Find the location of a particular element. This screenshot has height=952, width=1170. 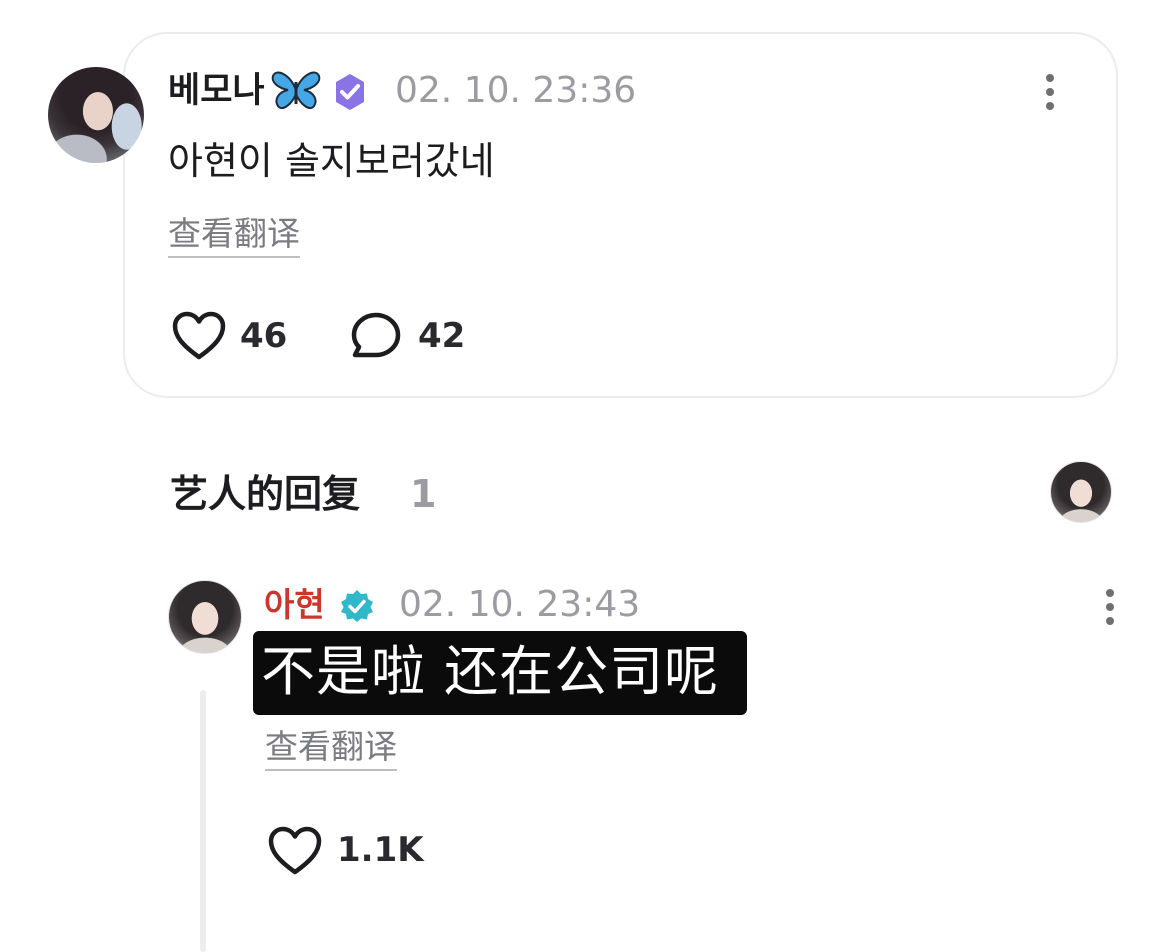

post-text: 아현이 솔지보러갔네 is located at coordinates (331, 161).